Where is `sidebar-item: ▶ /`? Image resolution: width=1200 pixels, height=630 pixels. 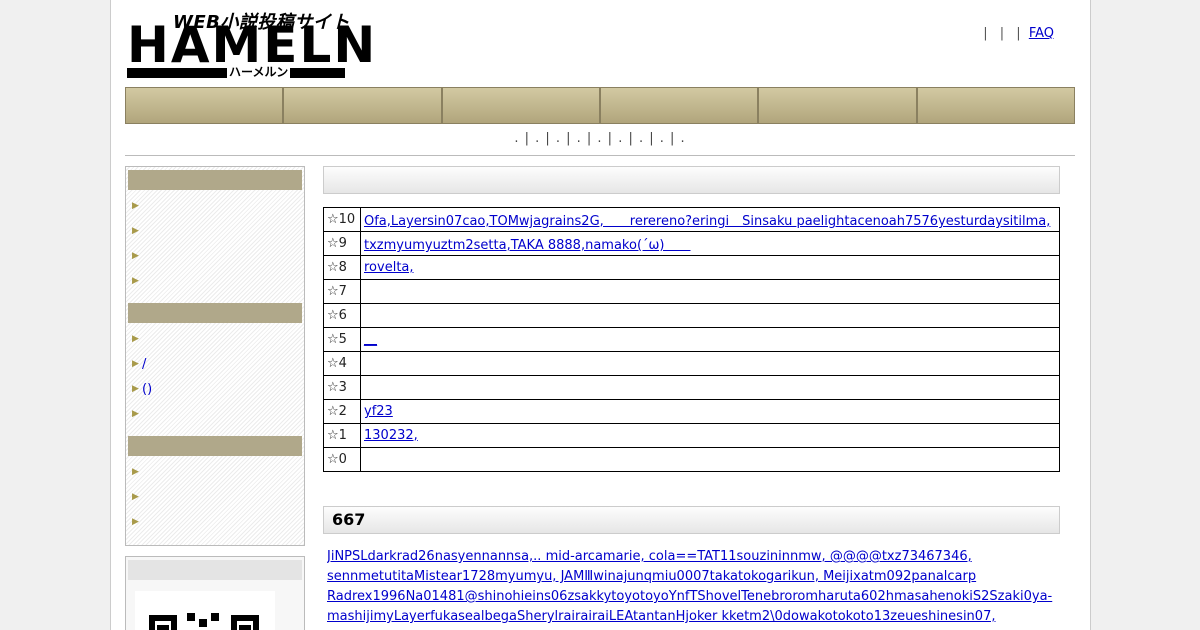 sidebar-item: ▶ / is located at coordinates (217, 364).